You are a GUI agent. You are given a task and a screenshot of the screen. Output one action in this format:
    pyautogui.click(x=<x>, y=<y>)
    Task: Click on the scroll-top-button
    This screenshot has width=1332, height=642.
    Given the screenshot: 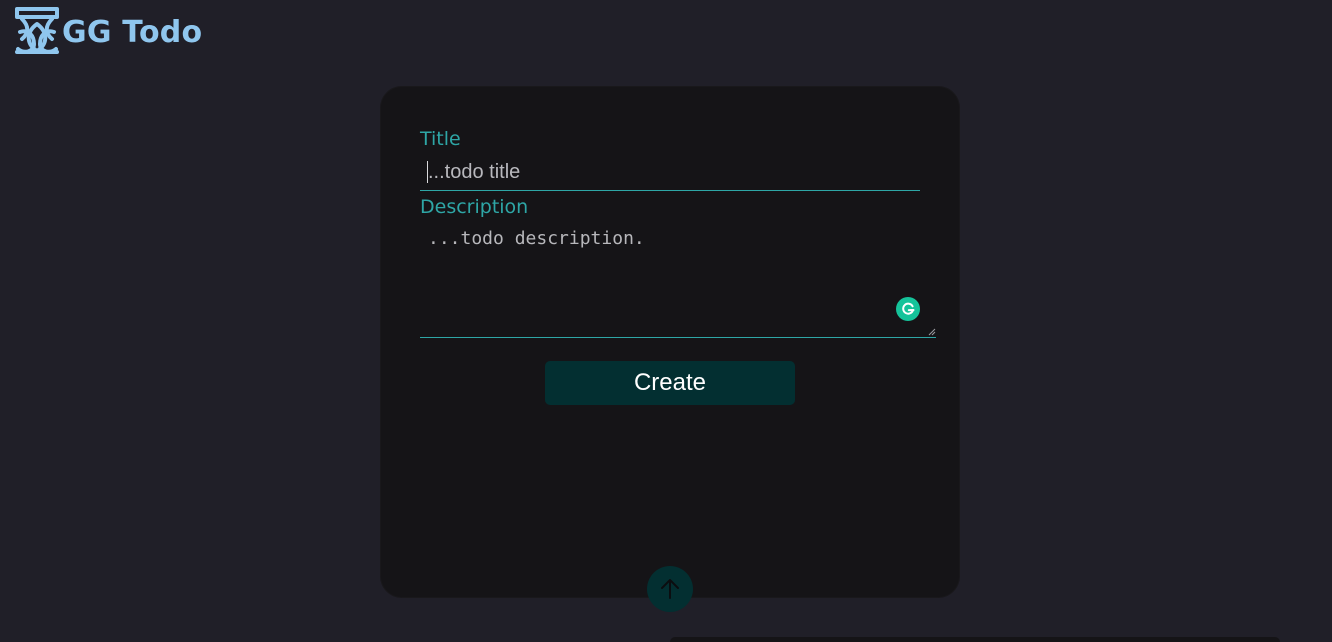 What is the action you would take?
    pyautogui.click(x=670, y=589)
    